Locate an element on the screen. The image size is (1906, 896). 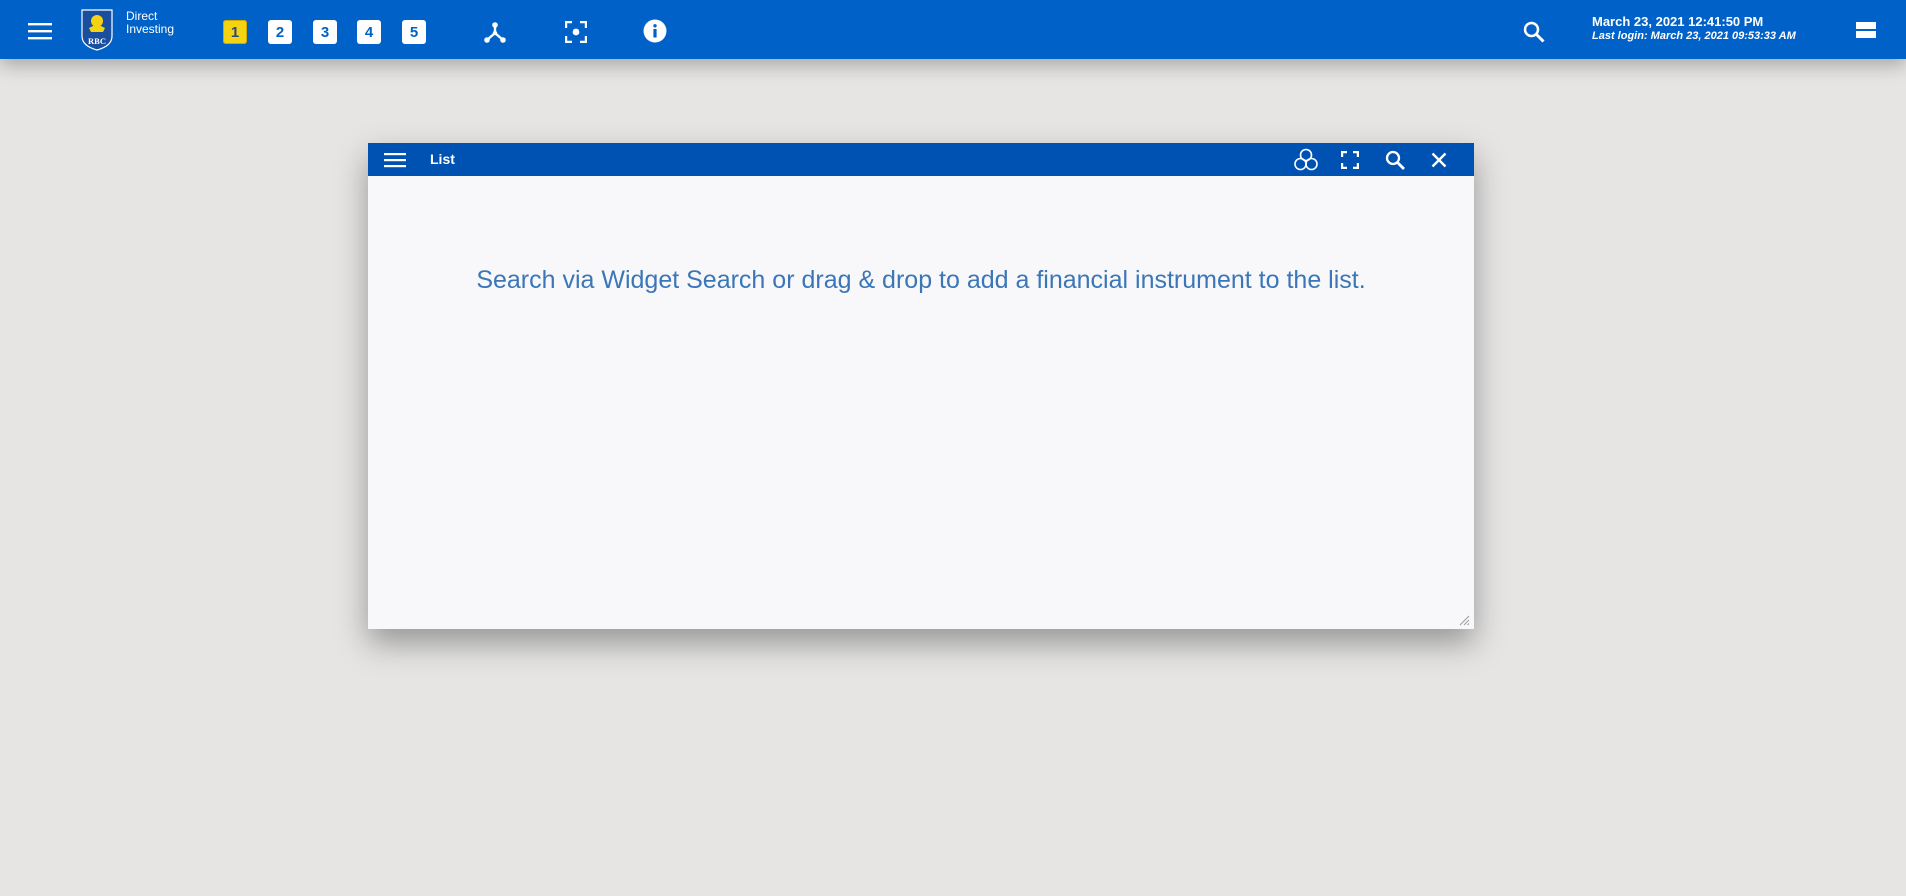
brand-line-2: Investing is located at coordinates (150, 29).